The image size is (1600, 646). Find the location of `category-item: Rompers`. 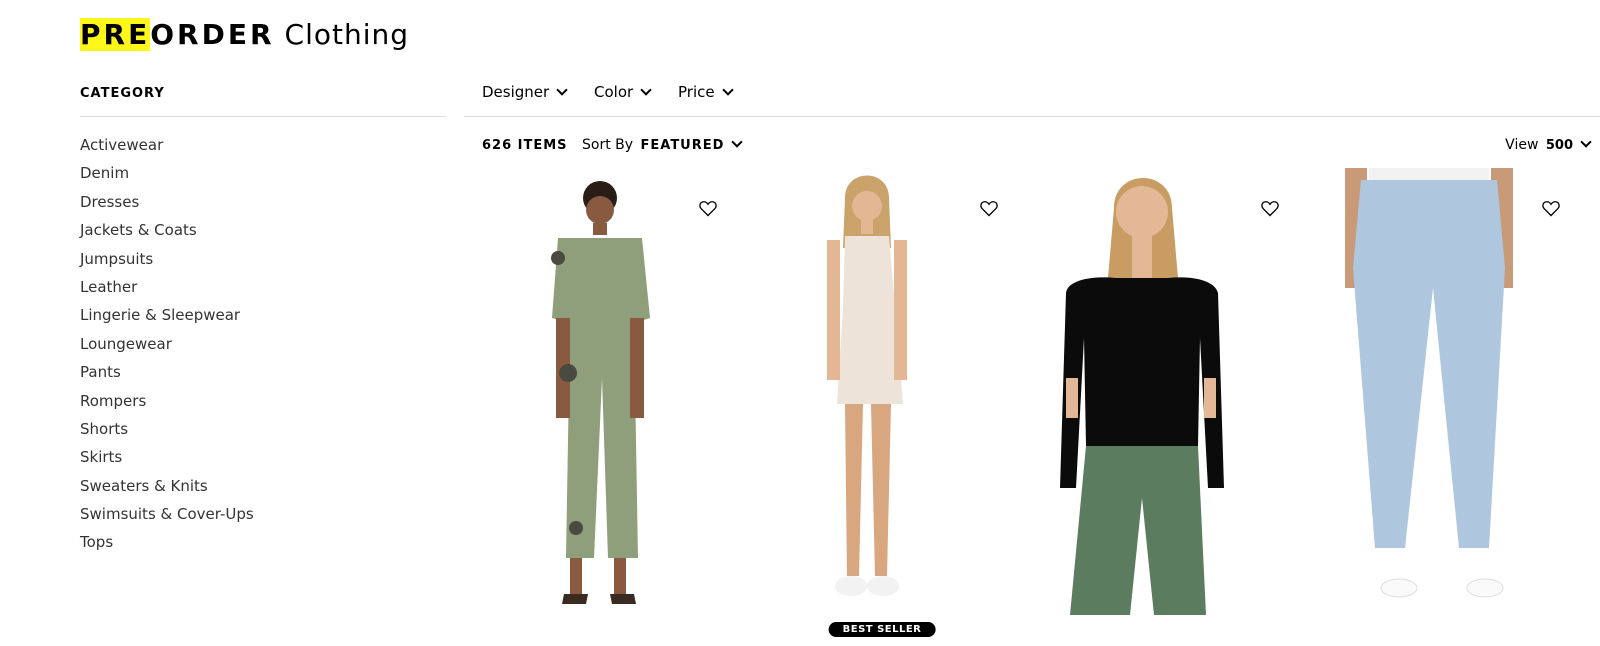

category-item: Rompers is located at coordinates (263, 405).